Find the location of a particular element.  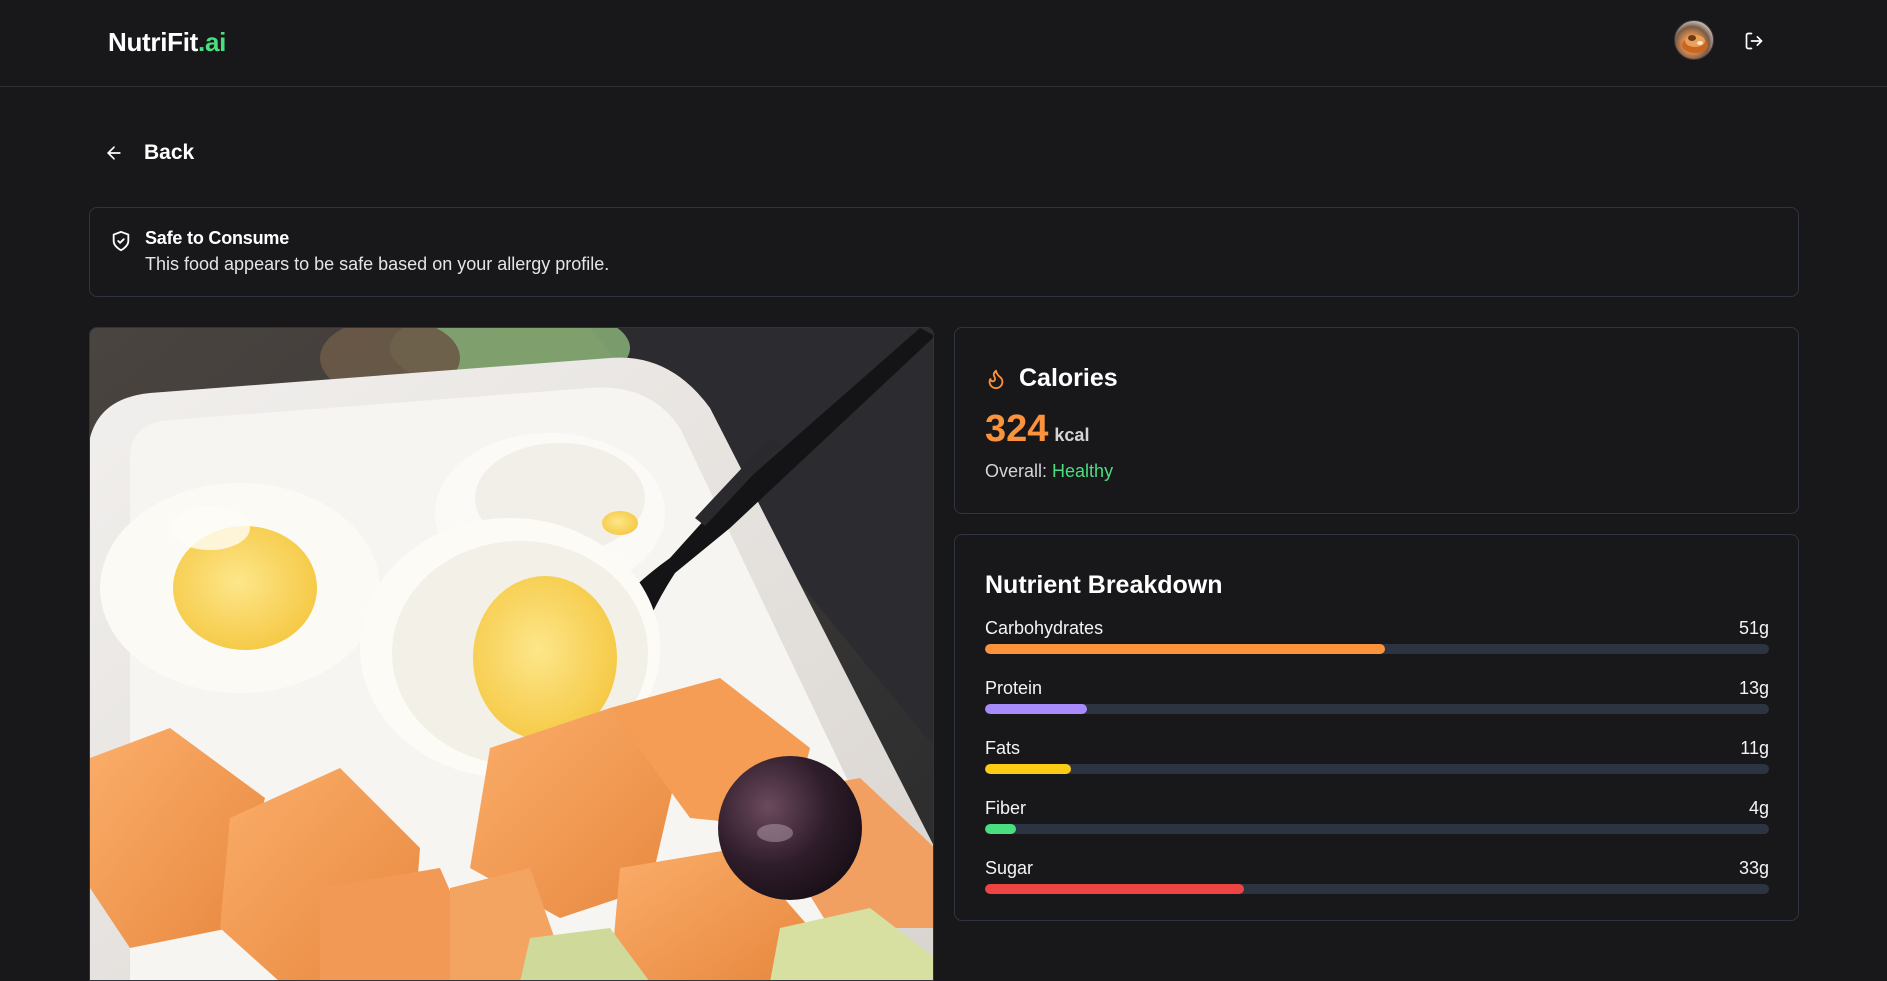

nutrient-row-header: Fiber 4g is located at coordinates (1377, 808).